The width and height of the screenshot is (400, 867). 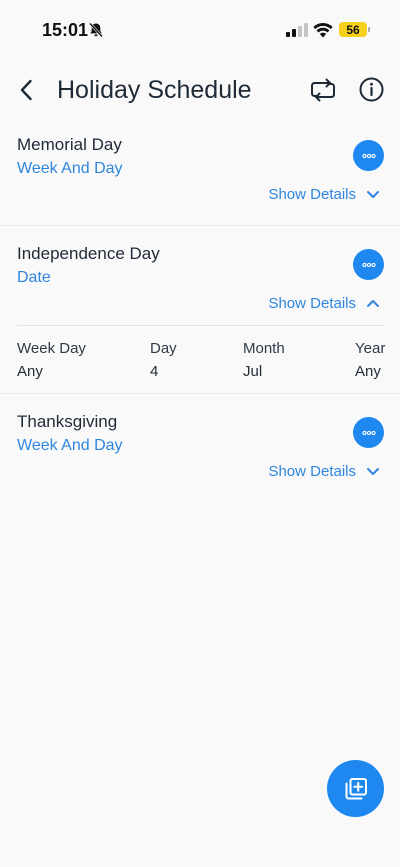 I want to click on detail-day: Day 4, so click(x=163, y=360).